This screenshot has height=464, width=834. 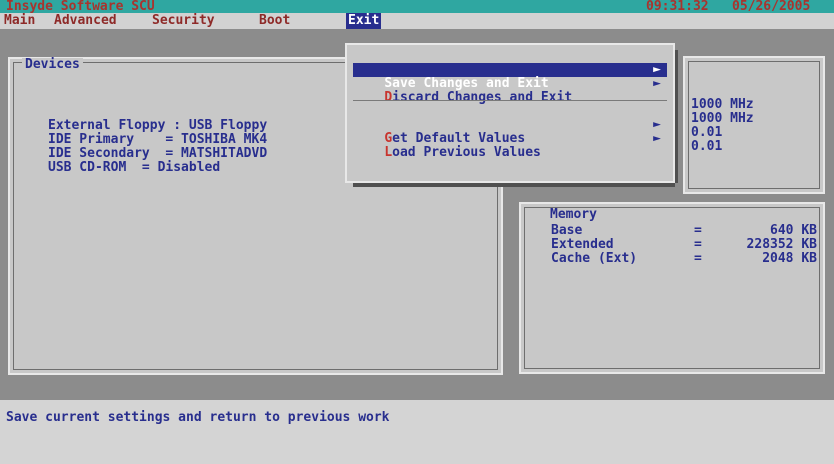 What do you see at coordinates (52, 65) in the screenshot?
I see `devices-title: Devices` at bounding box center [52, 65].